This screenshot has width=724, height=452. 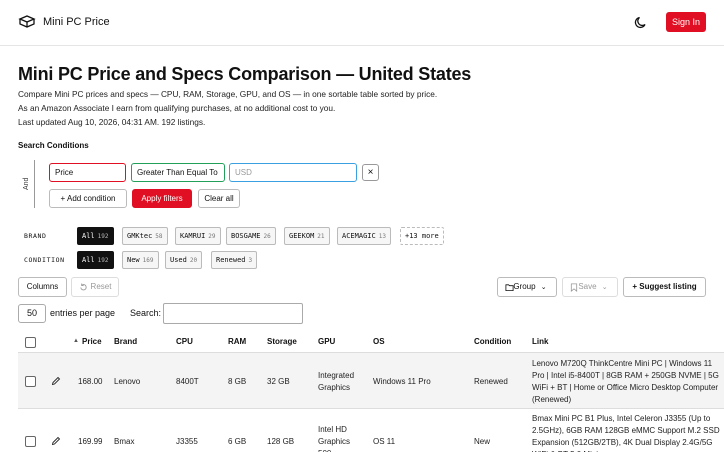 What do you see at coordinates (362, 23) in the screenshot?
I see `top-header: Mini PC Price Sign In` at bounding box center [362, 23].